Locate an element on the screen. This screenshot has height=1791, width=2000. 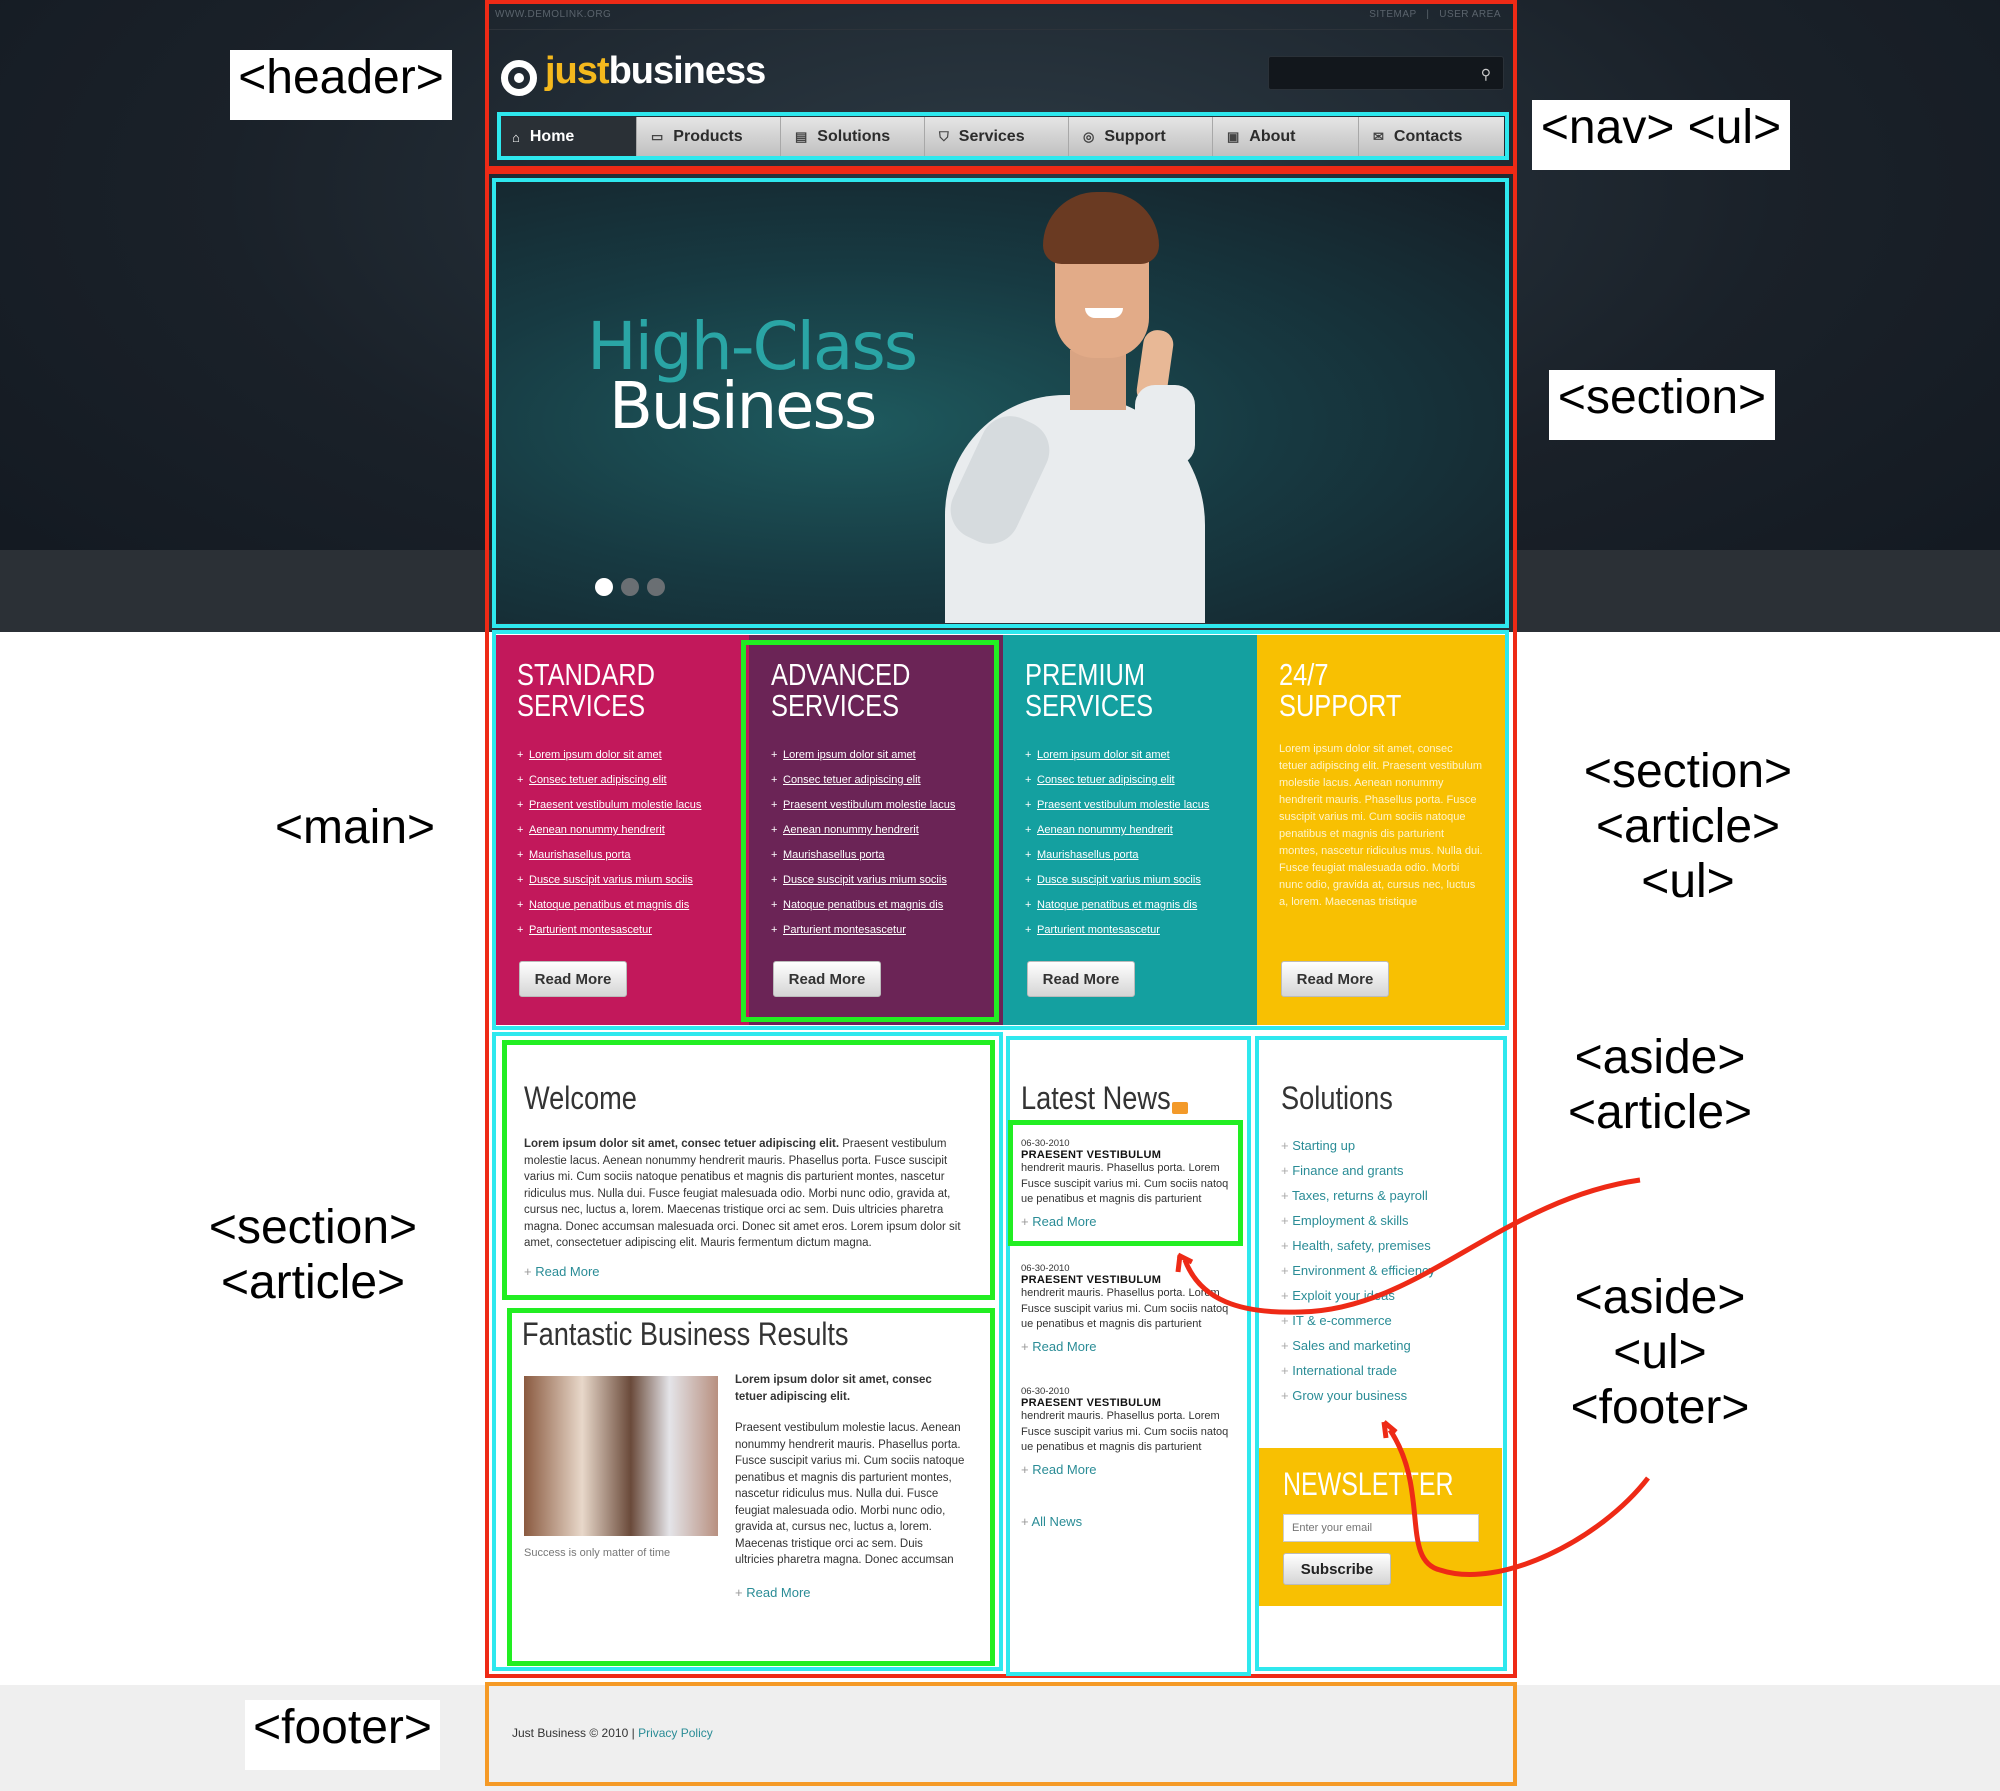
label-aside1: <aside> <article> is located at coordinates (1660, 1092).